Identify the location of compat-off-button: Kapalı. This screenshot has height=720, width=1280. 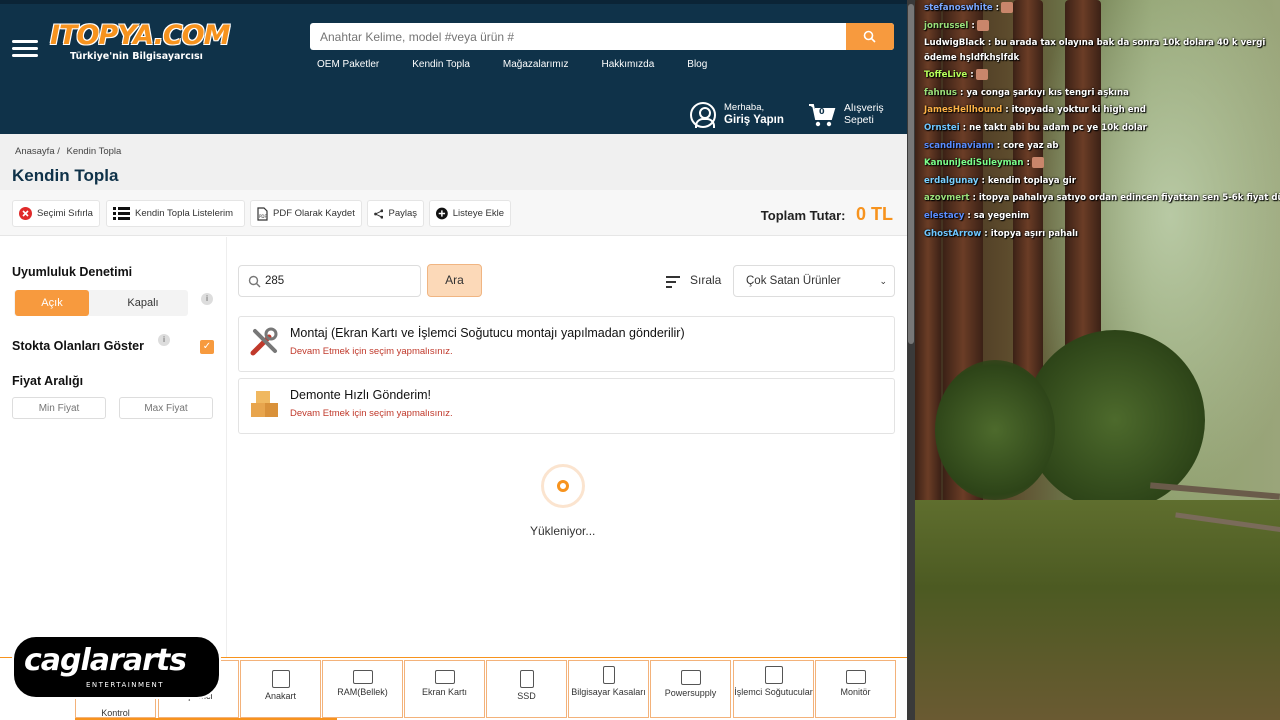
(143, 303).